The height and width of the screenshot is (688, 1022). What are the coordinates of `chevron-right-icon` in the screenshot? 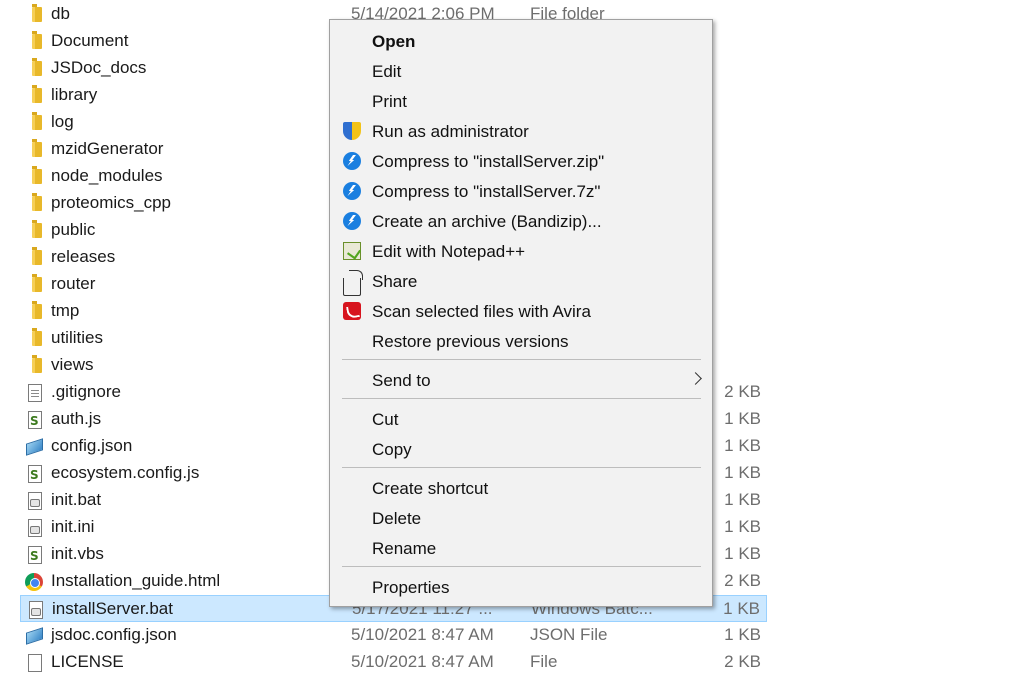 It's located at (695, 378).